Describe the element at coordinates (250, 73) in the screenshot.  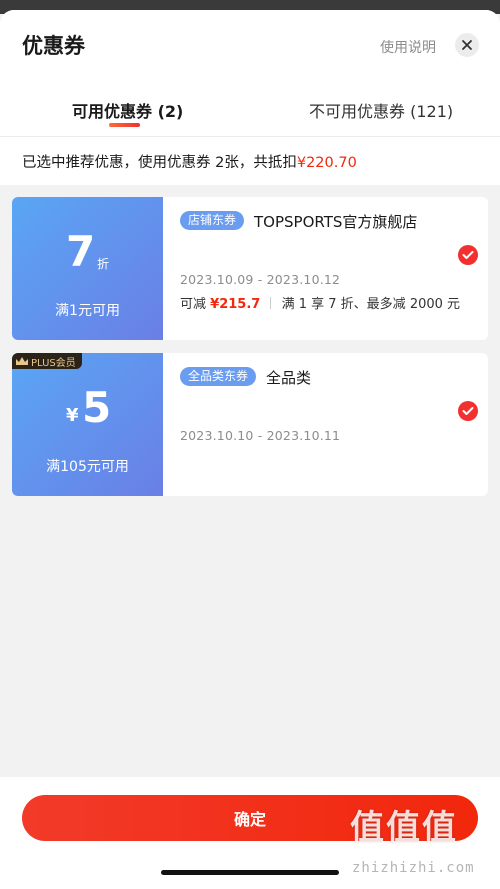
I see `sheet-header: 优惠券 使用说明 可用优惠券 (2) 不可用优惠券 (121)` at that location.